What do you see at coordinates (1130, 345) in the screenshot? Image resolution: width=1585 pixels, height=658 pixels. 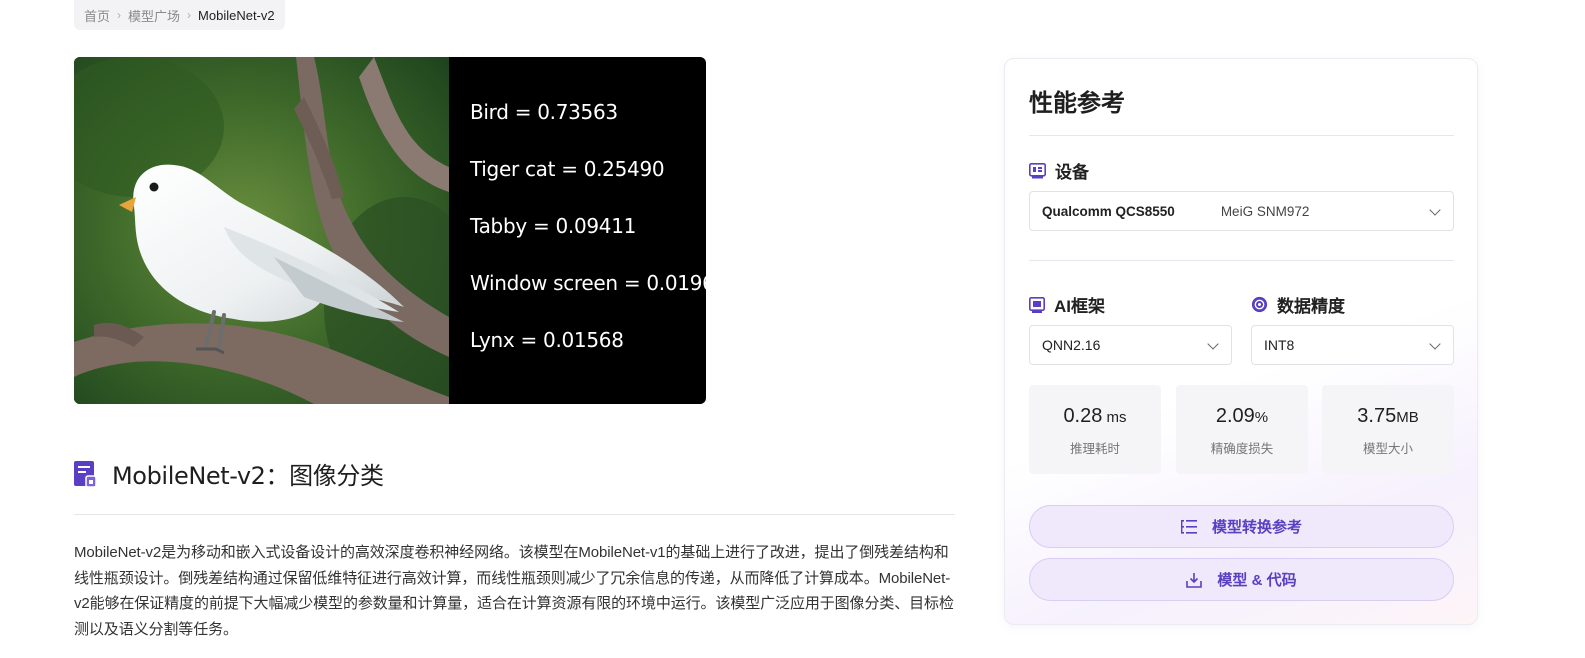 I see `framework-select: QNN2.16` at bounding box center [1130, 345].